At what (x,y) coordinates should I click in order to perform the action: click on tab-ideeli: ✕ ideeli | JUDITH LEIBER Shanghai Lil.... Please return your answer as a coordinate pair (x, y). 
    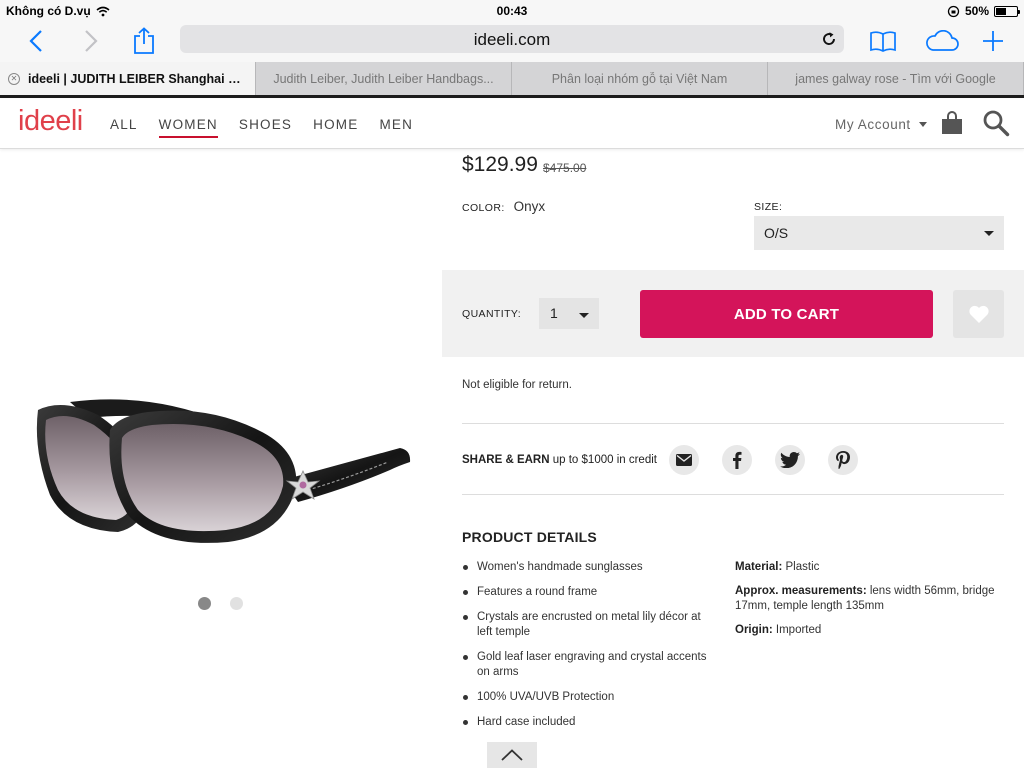
    Looking at the image, I should click on (128, 78).